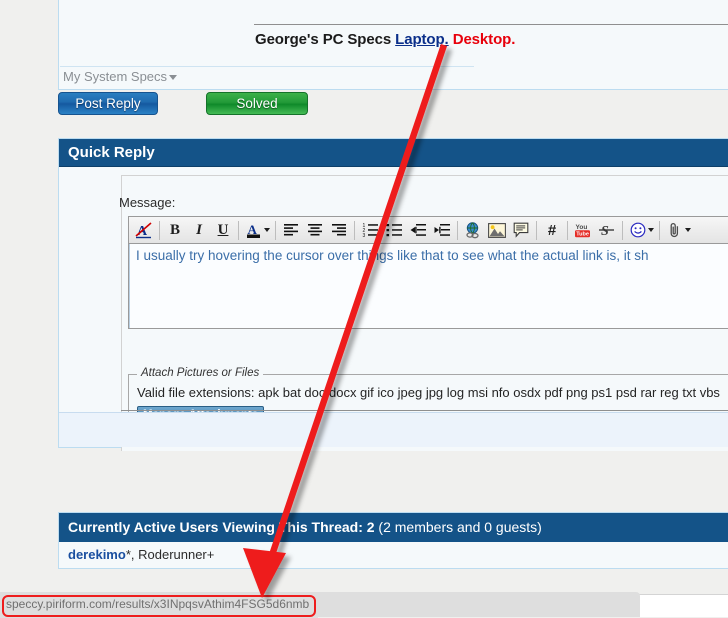  I want to click on align-left-icon, so click(291, 230).